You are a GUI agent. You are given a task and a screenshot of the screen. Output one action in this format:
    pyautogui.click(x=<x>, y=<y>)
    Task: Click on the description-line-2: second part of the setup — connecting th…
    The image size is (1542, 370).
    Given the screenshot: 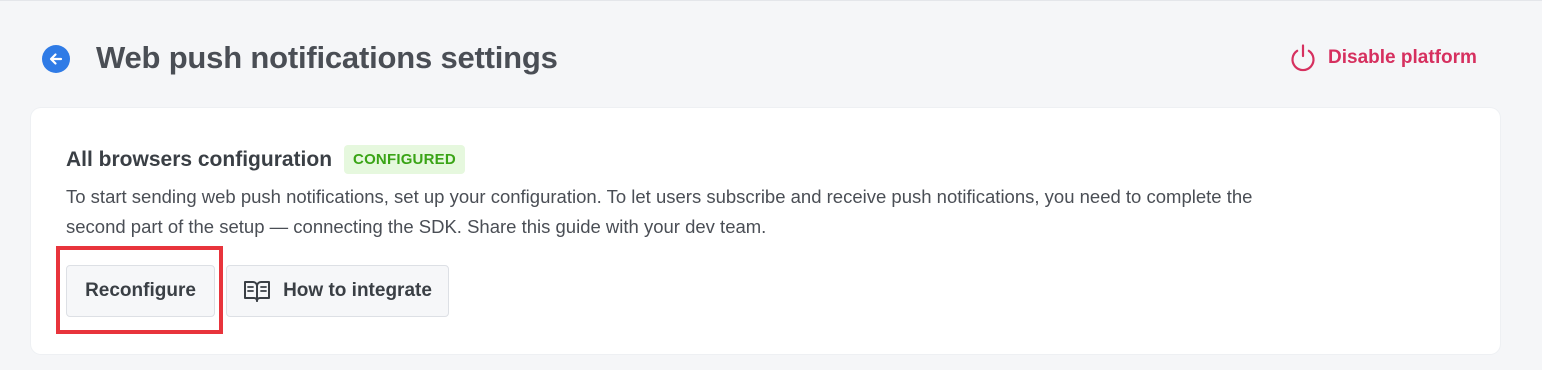 What is the action you would take?
    pyautogui.click(x=416, y=226)
    